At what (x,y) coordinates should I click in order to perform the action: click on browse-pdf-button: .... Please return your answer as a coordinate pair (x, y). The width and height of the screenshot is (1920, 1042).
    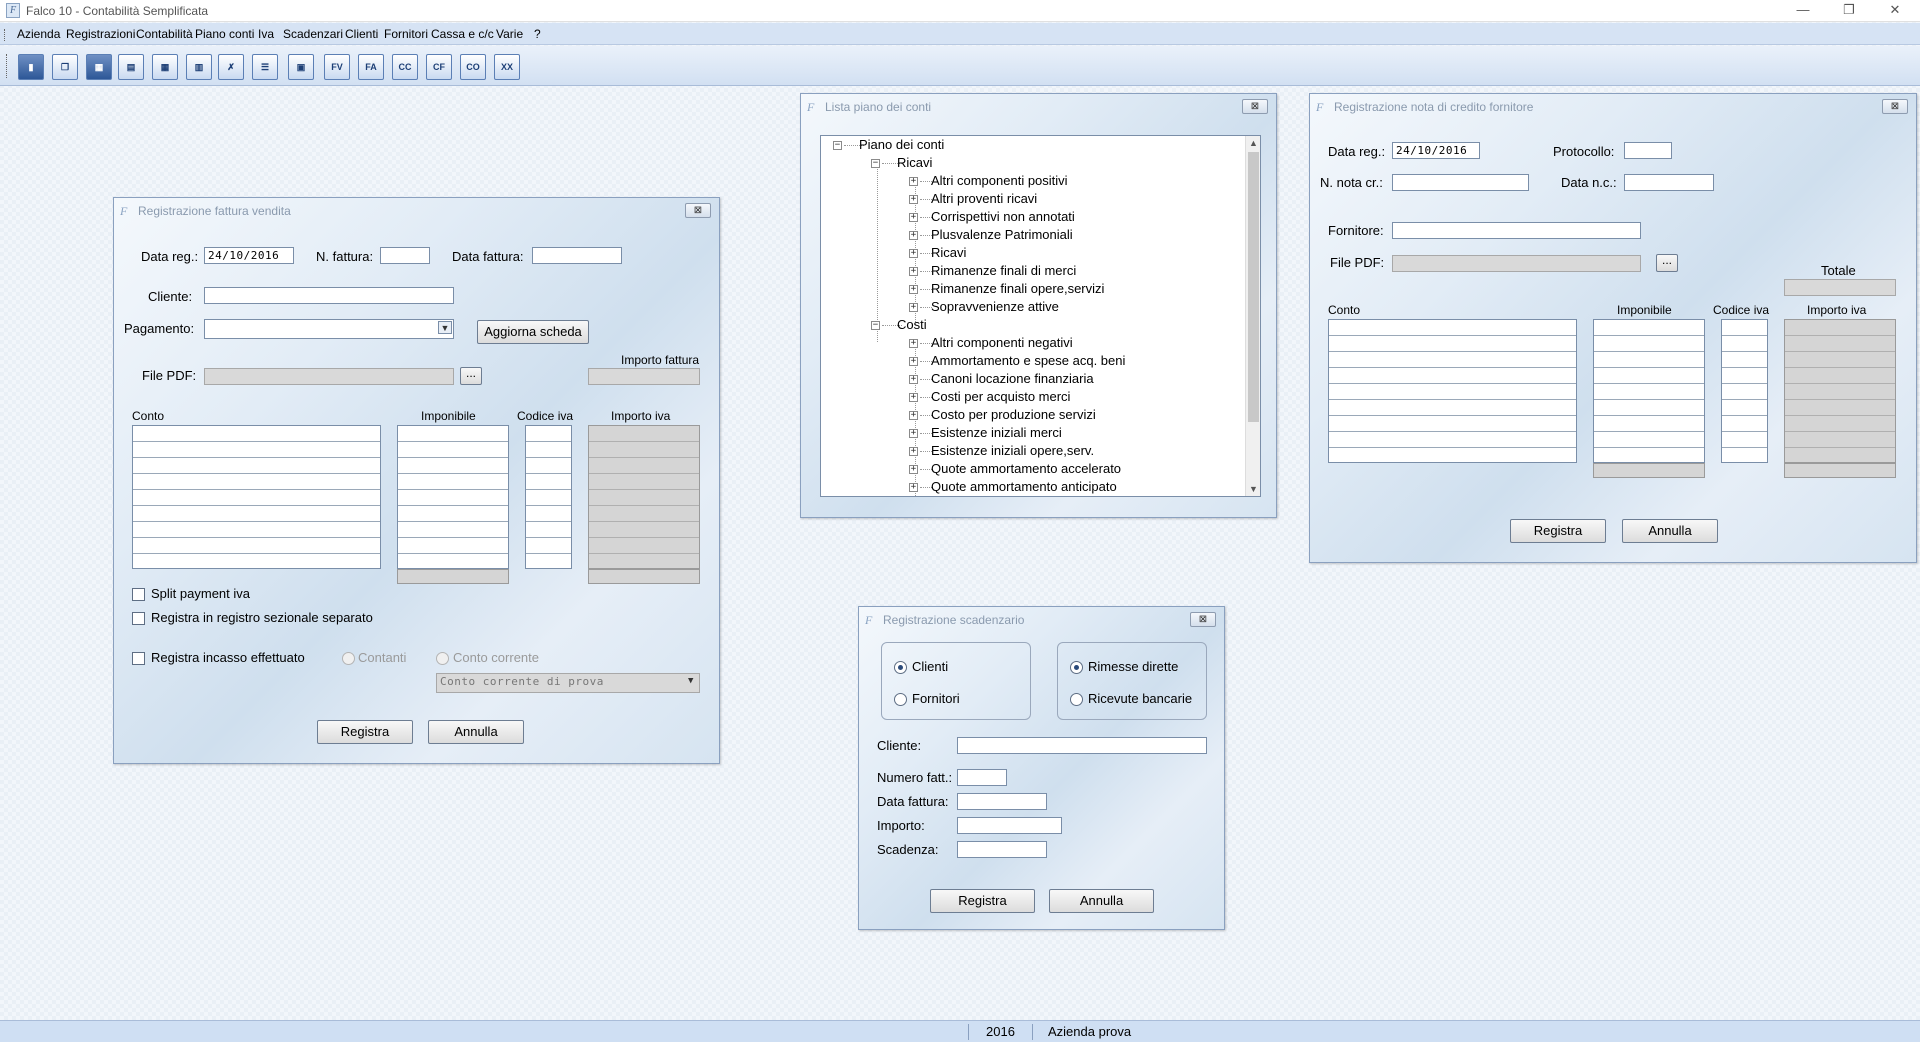
    Looking at the image, I should click on (471, 376).